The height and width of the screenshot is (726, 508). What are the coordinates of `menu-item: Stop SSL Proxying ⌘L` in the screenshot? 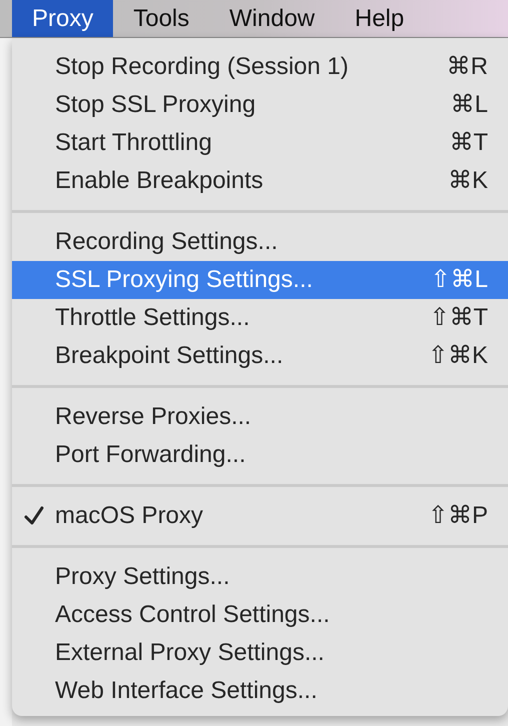 It's located at (260, 105).